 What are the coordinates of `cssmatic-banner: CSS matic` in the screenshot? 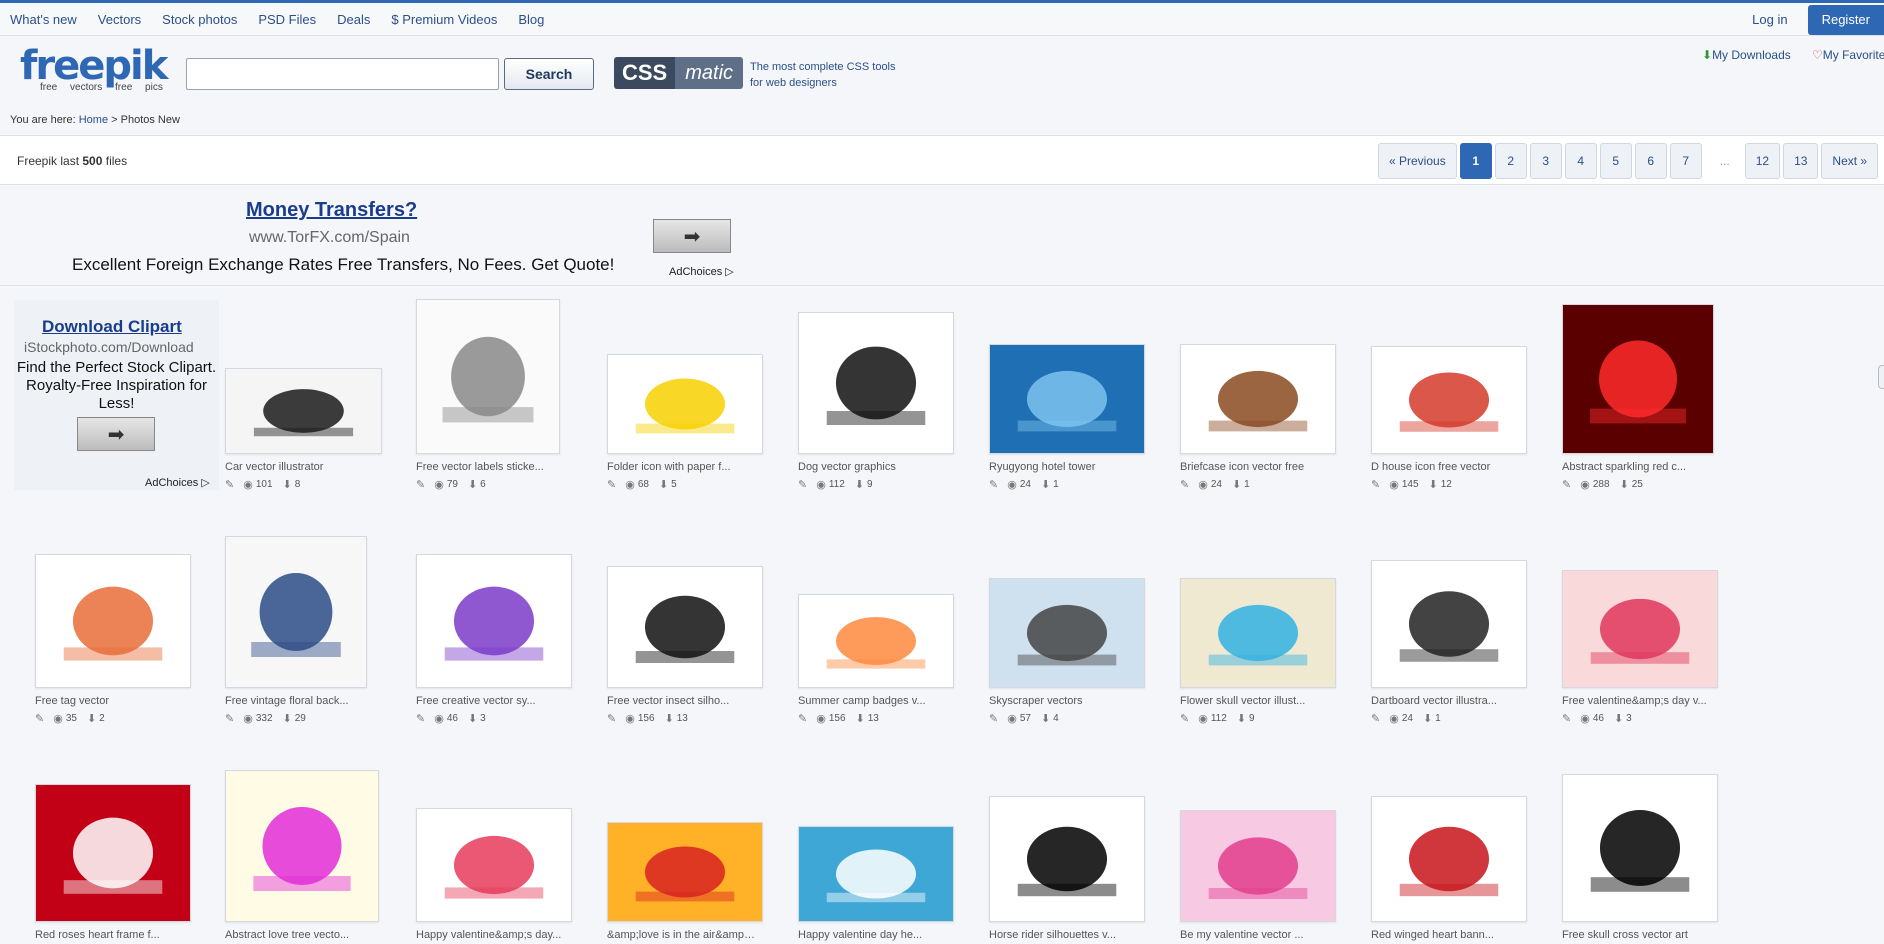 It's located at (679, 73).